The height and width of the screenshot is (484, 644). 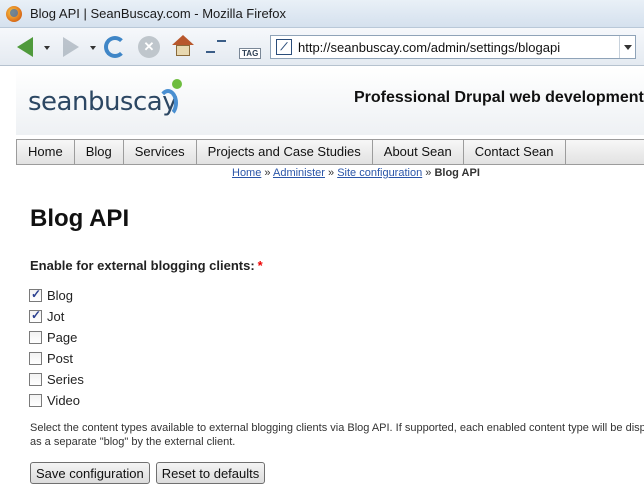 What do you see at coordinates (90, 473) in the screenshot?
I see `save-configuration-button: Save configuration` at bounding box center [90, 473].